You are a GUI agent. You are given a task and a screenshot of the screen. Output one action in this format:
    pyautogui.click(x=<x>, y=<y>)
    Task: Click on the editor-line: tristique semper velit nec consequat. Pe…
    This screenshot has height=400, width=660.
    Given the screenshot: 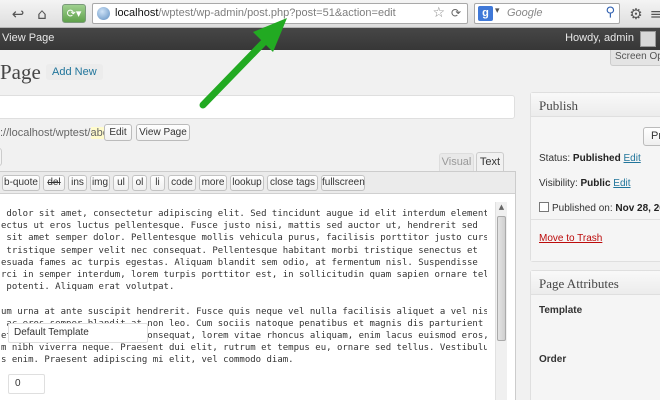 What is the action you would take?
    pyautogui.click(x=239, y=250)
    